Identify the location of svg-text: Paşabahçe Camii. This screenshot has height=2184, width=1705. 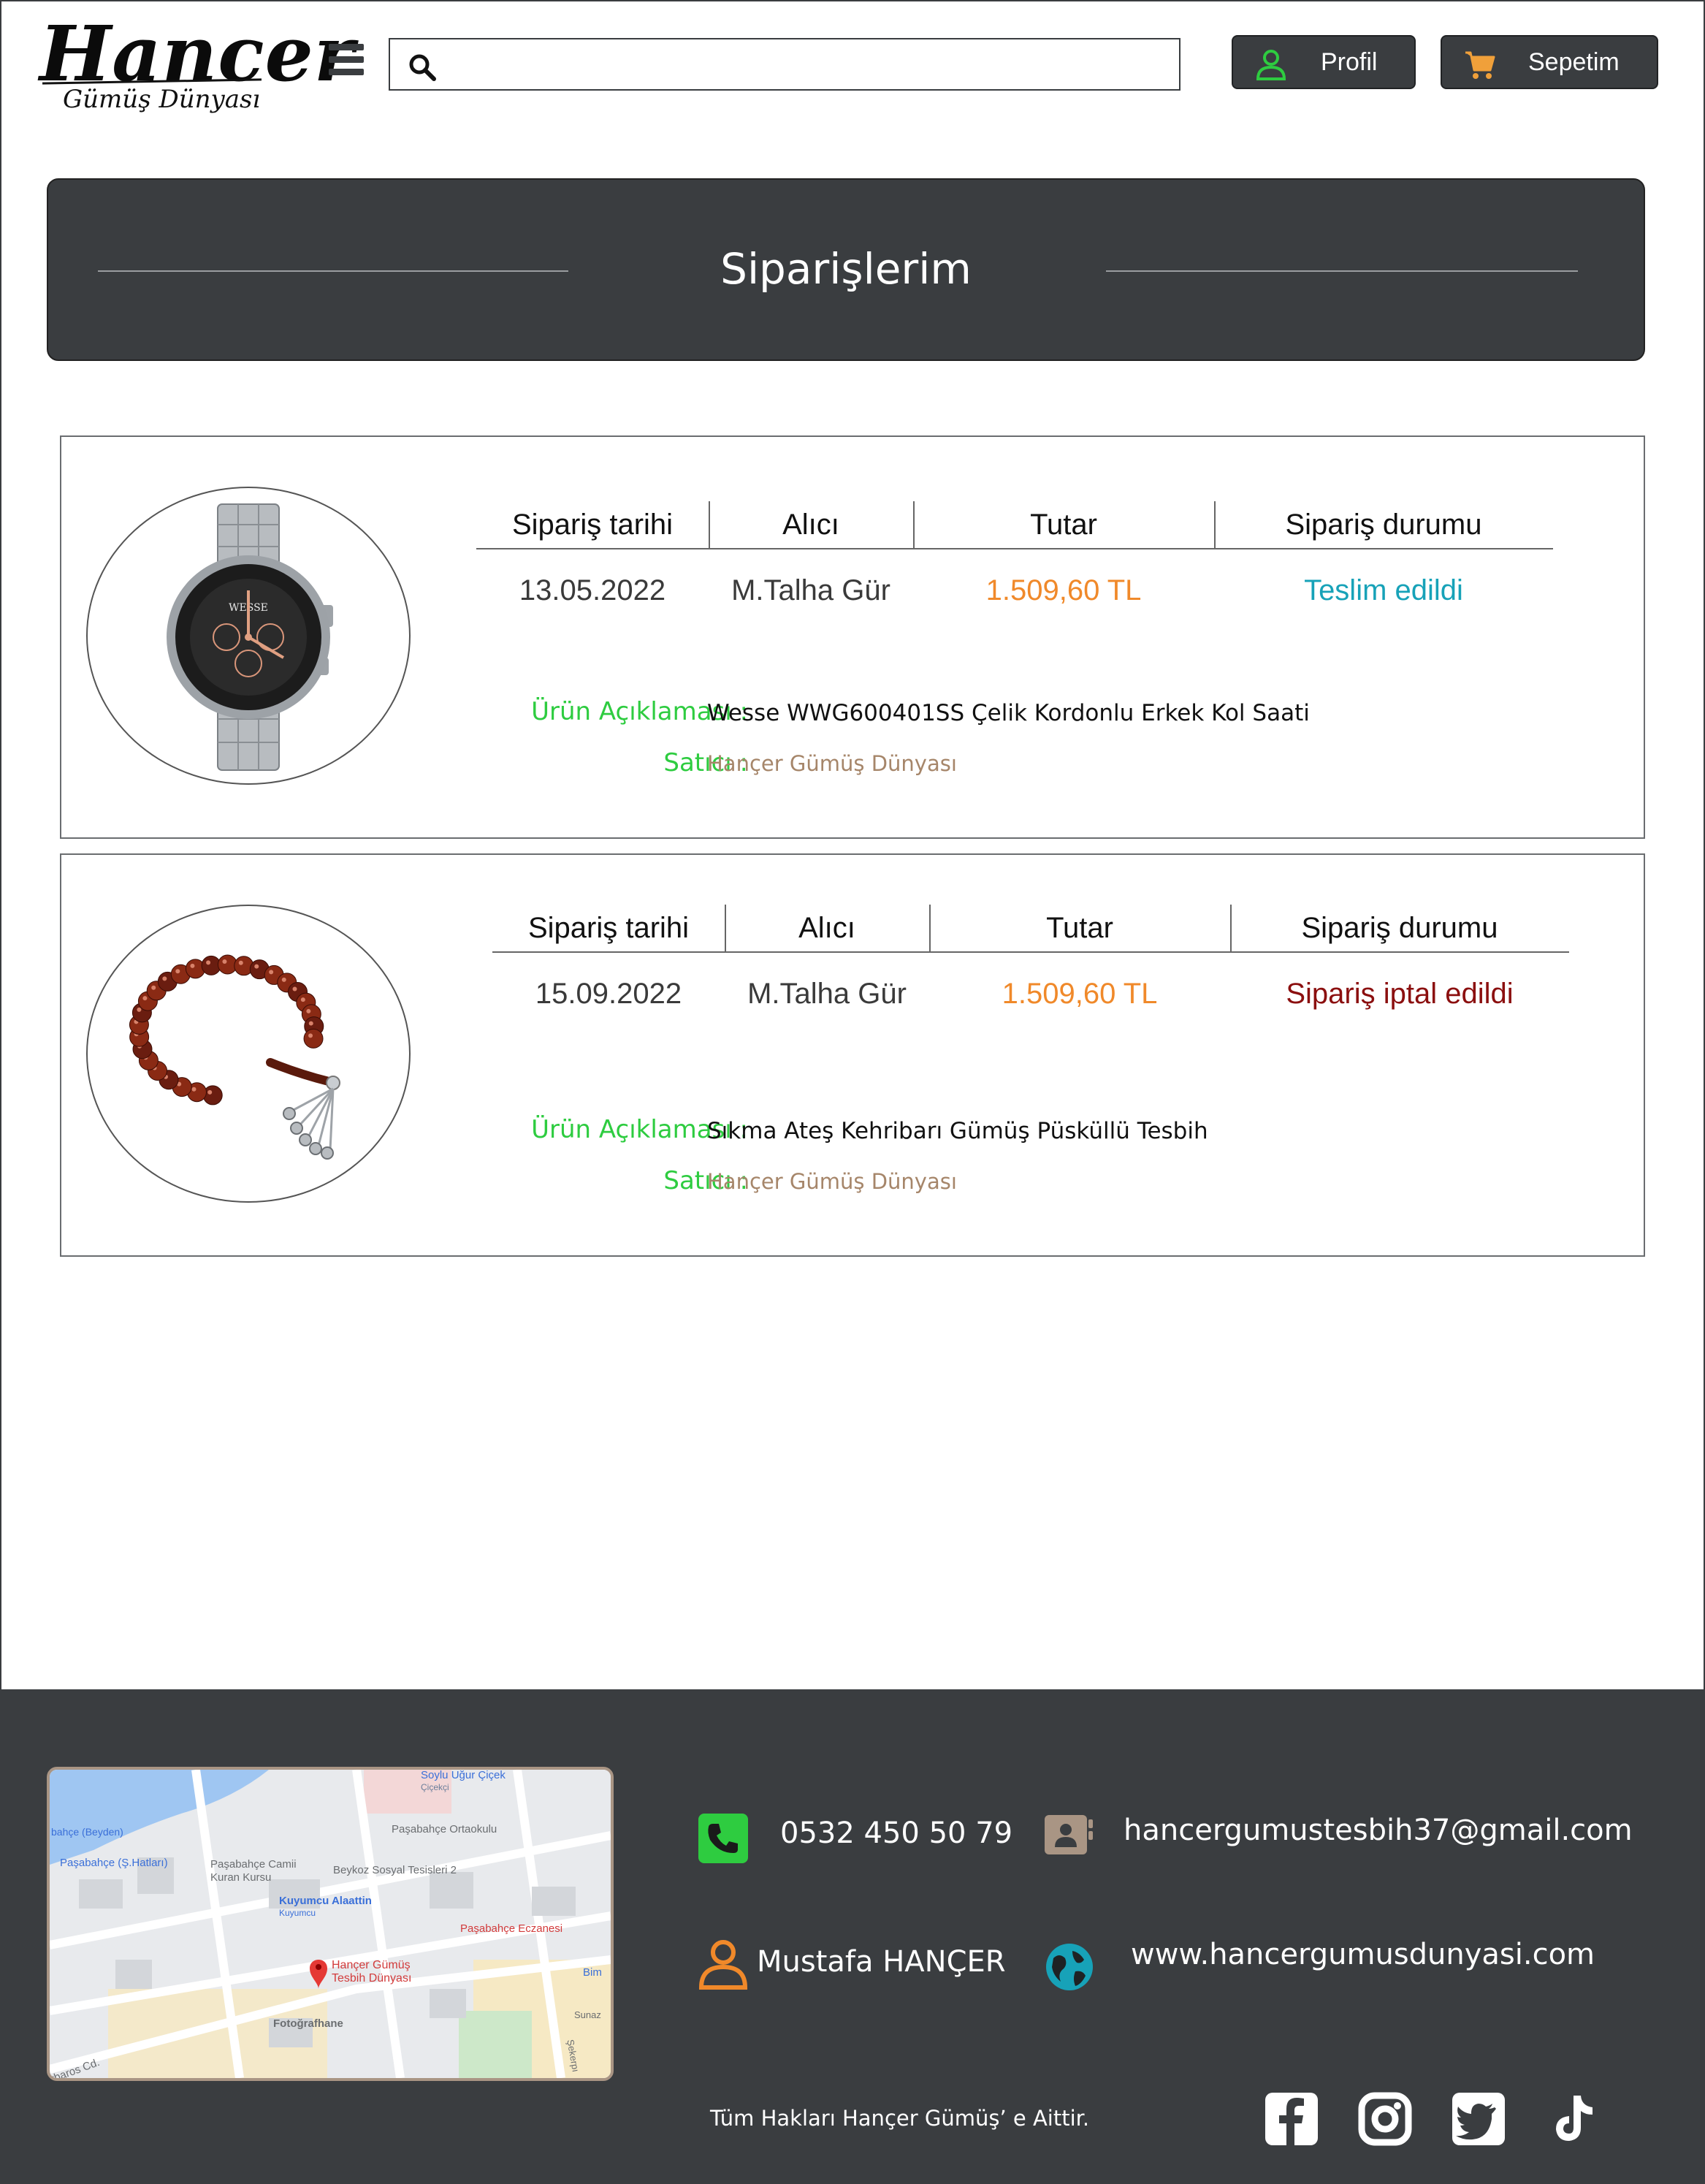
(253, 1865).